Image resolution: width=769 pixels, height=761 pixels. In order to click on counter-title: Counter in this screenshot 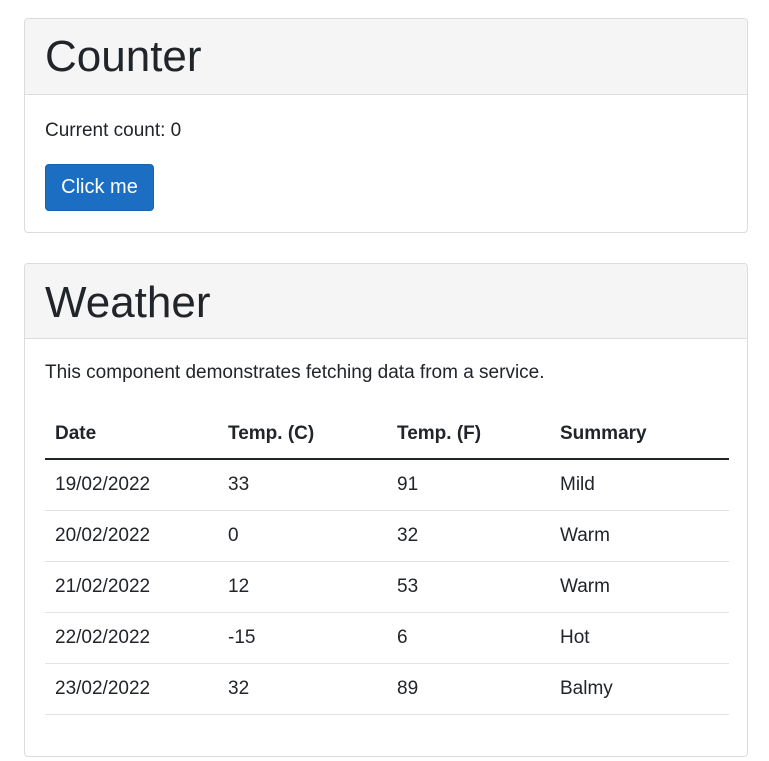, I will do `click(123, 56)`.